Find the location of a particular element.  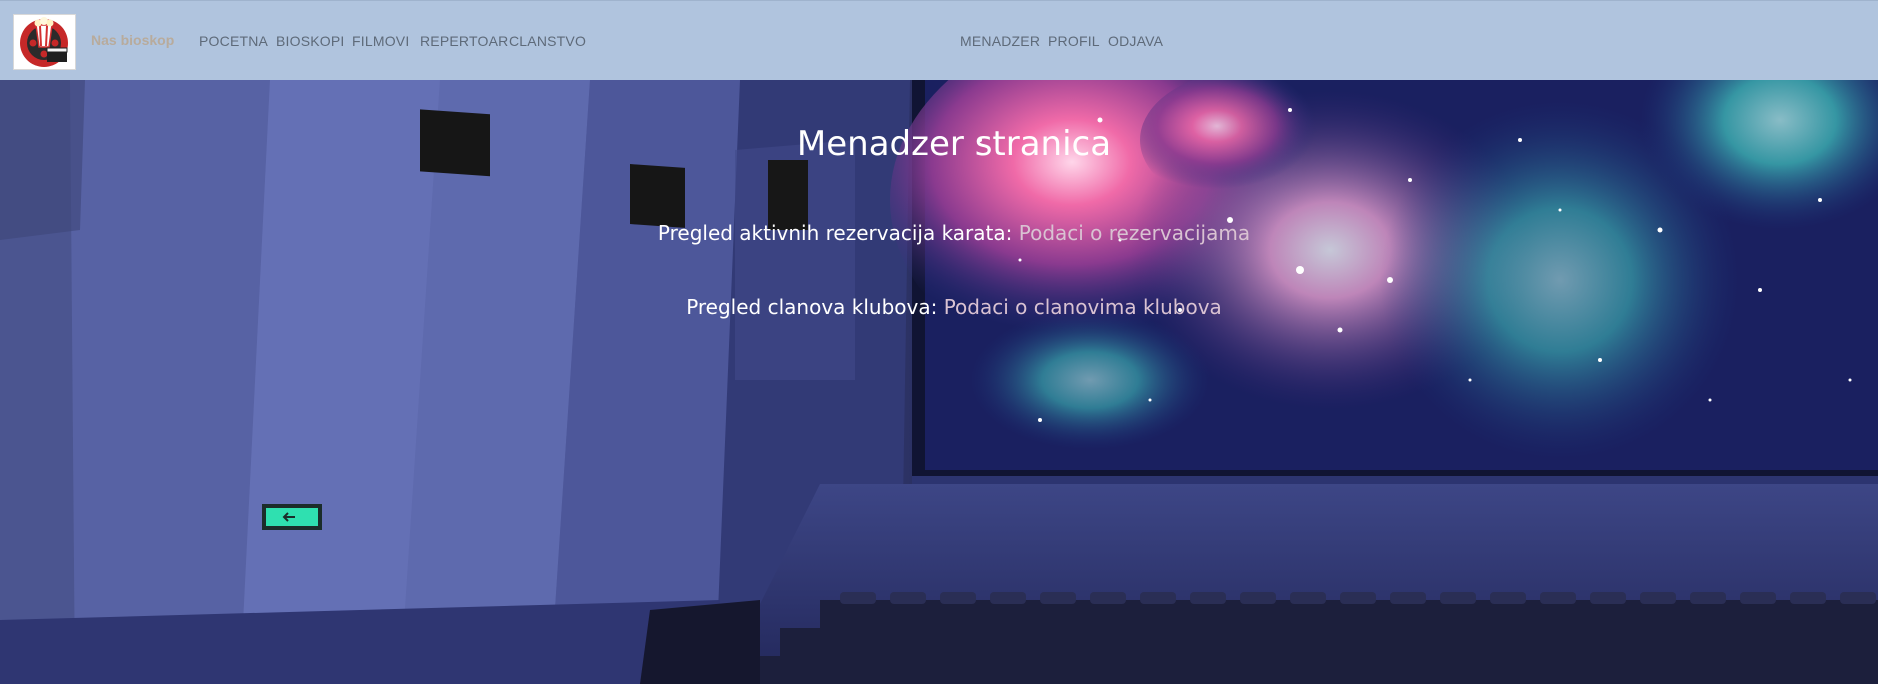

reservations-label: Pregled aktivnih rezervacija karata: is located at coordinates (835, 233).